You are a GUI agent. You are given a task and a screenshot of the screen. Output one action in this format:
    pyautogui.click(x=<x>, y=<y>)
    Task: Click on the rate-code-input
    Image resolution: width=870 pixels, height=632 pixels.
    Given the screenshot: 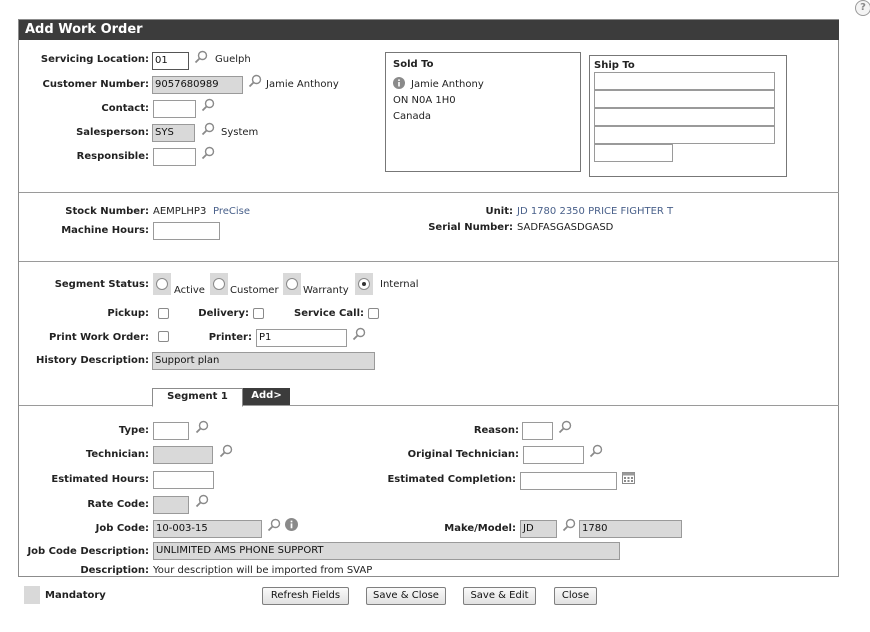 What is the action you would take?
    pyautogui.click(x=171, y=505)
    